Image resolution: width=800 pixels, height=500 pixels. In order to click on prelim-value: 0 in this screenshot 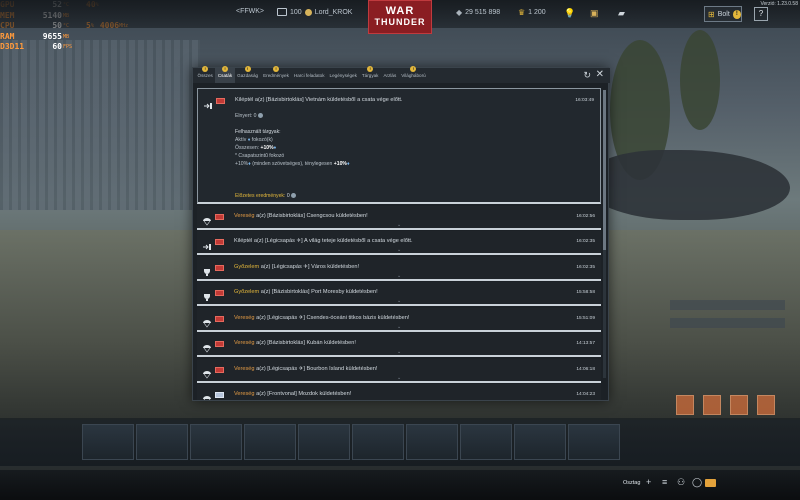, I will do `click(288, 196)`.